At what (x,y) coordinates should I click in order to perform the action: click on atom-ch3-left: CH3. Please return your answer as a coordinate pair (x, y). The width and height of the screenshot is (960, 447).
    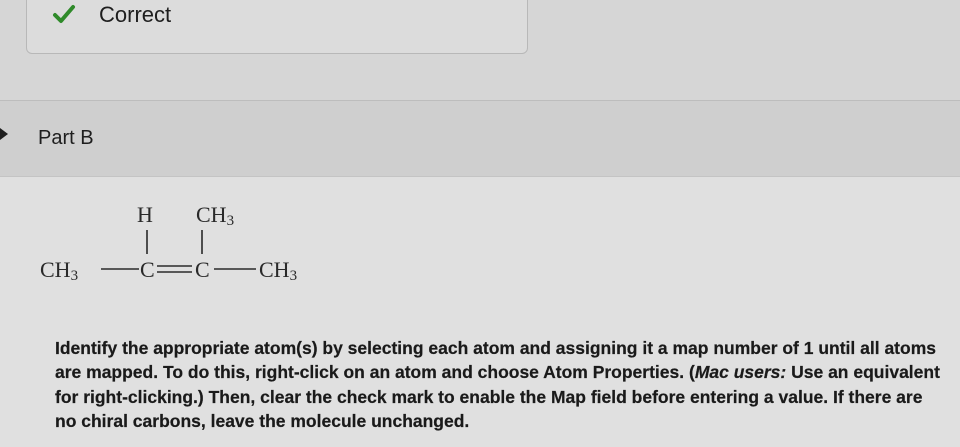
    Looking at the image, I should click on (59, 271).